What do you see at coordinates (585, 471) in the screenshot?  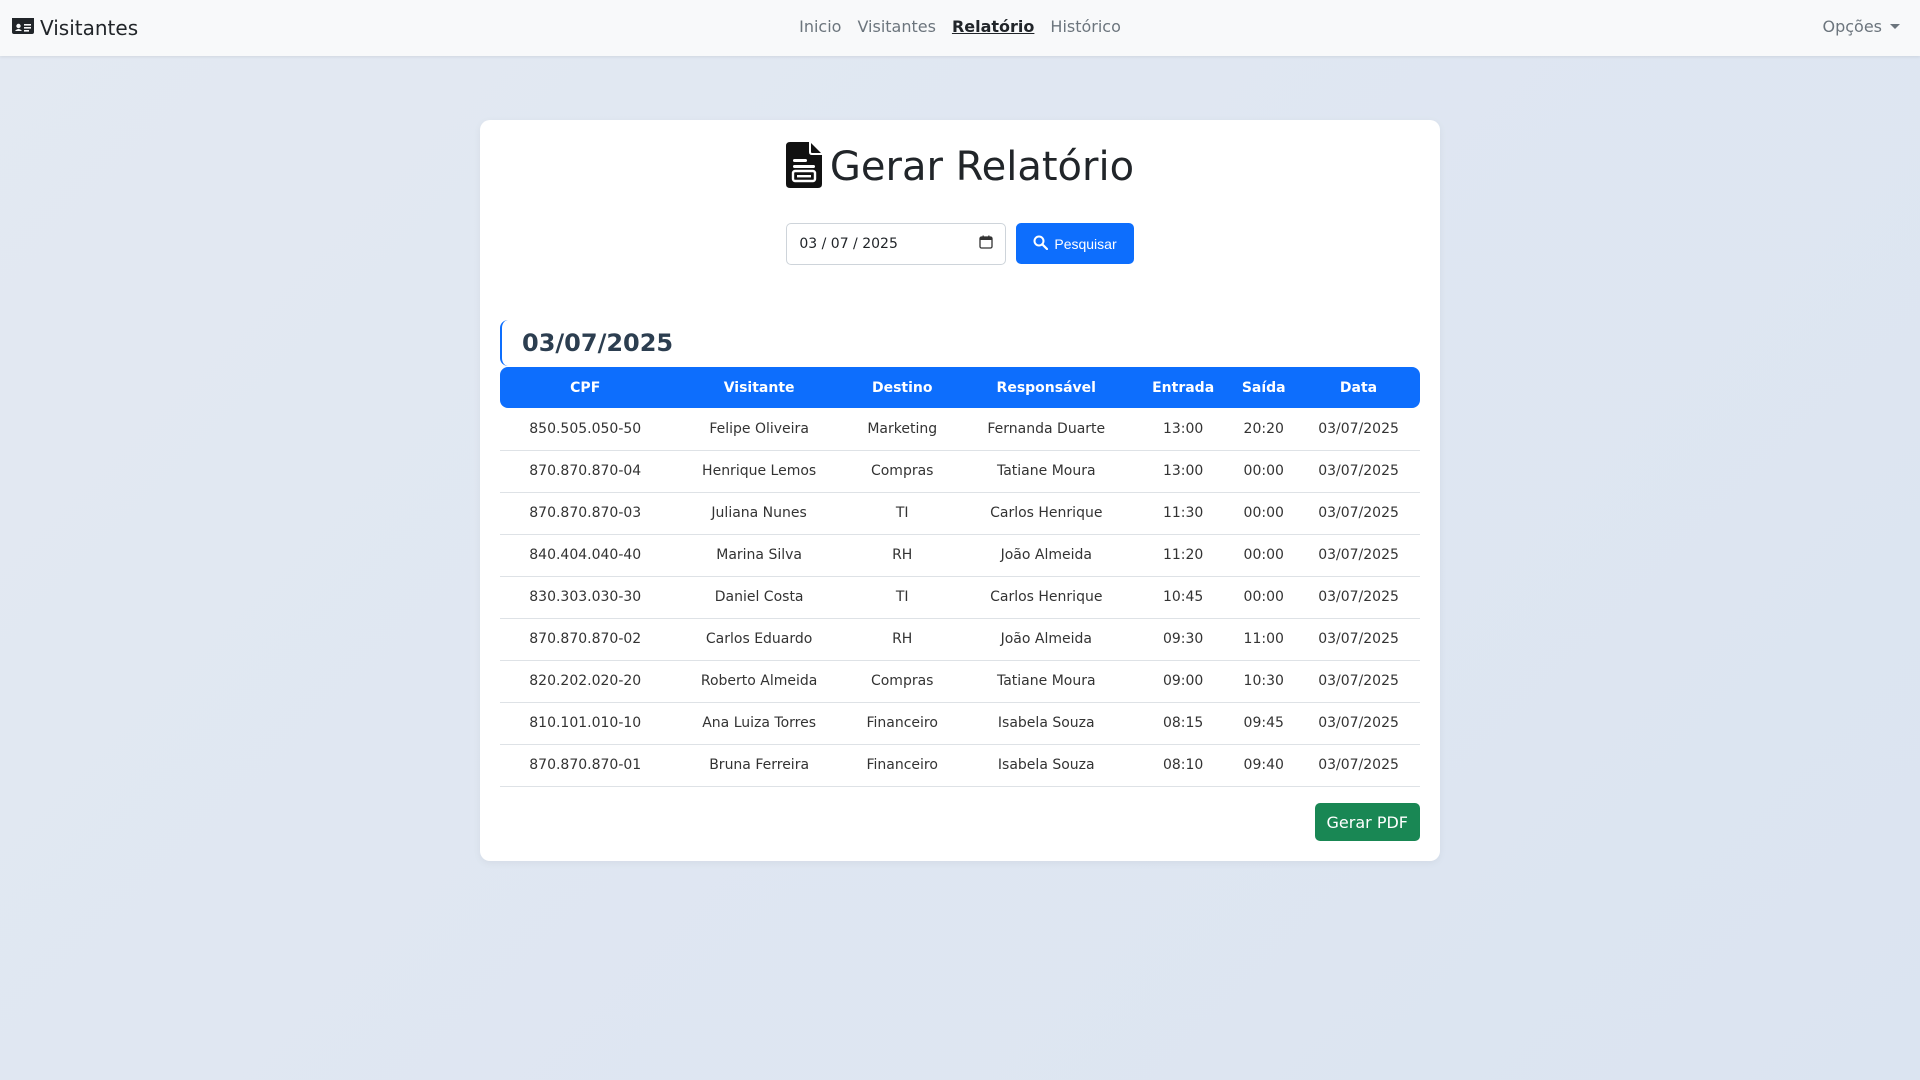 I see `cell-cpf: 870.870.870-04` at bounding box center [585, 471].